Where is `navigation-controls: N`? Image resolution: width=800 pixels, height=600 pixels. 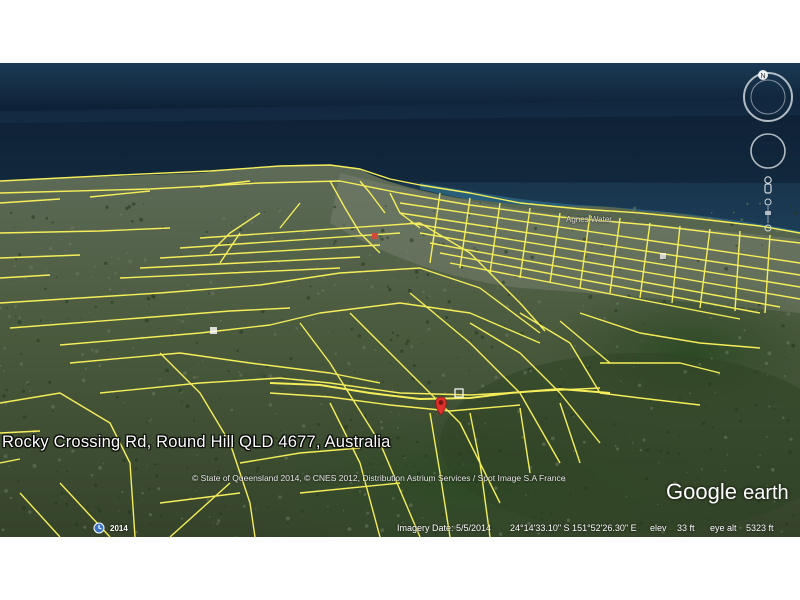
navigation-controls: N is located at coordinates (768, 153).